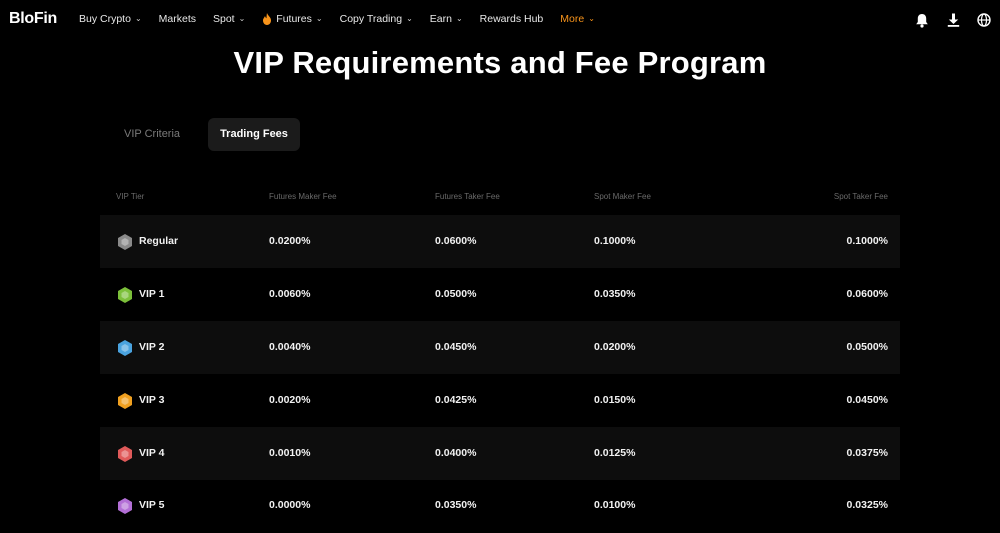 The height and width of the screenshot is (533, 1000). What do you see at coordinates (456, 347) in the screenshot?
I see `futures-taker-fee-cell: 0.0450%` at bounding box center [456, 347].